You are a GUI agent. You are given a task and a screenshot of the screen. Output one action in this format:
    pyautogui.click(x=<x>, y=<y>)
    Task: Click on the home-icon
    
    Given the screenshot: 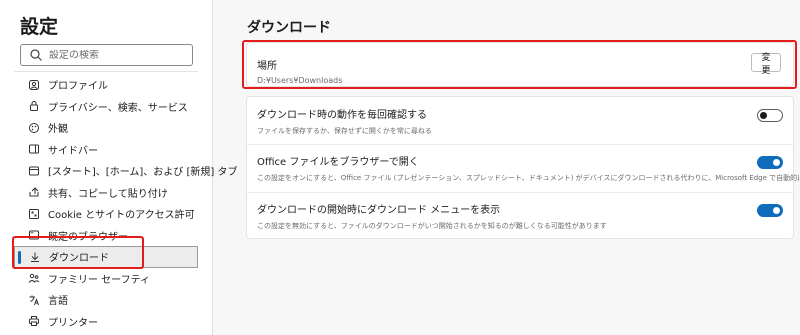 What is the action you would take?
    pyautogui.click(x=34, y=171)
    